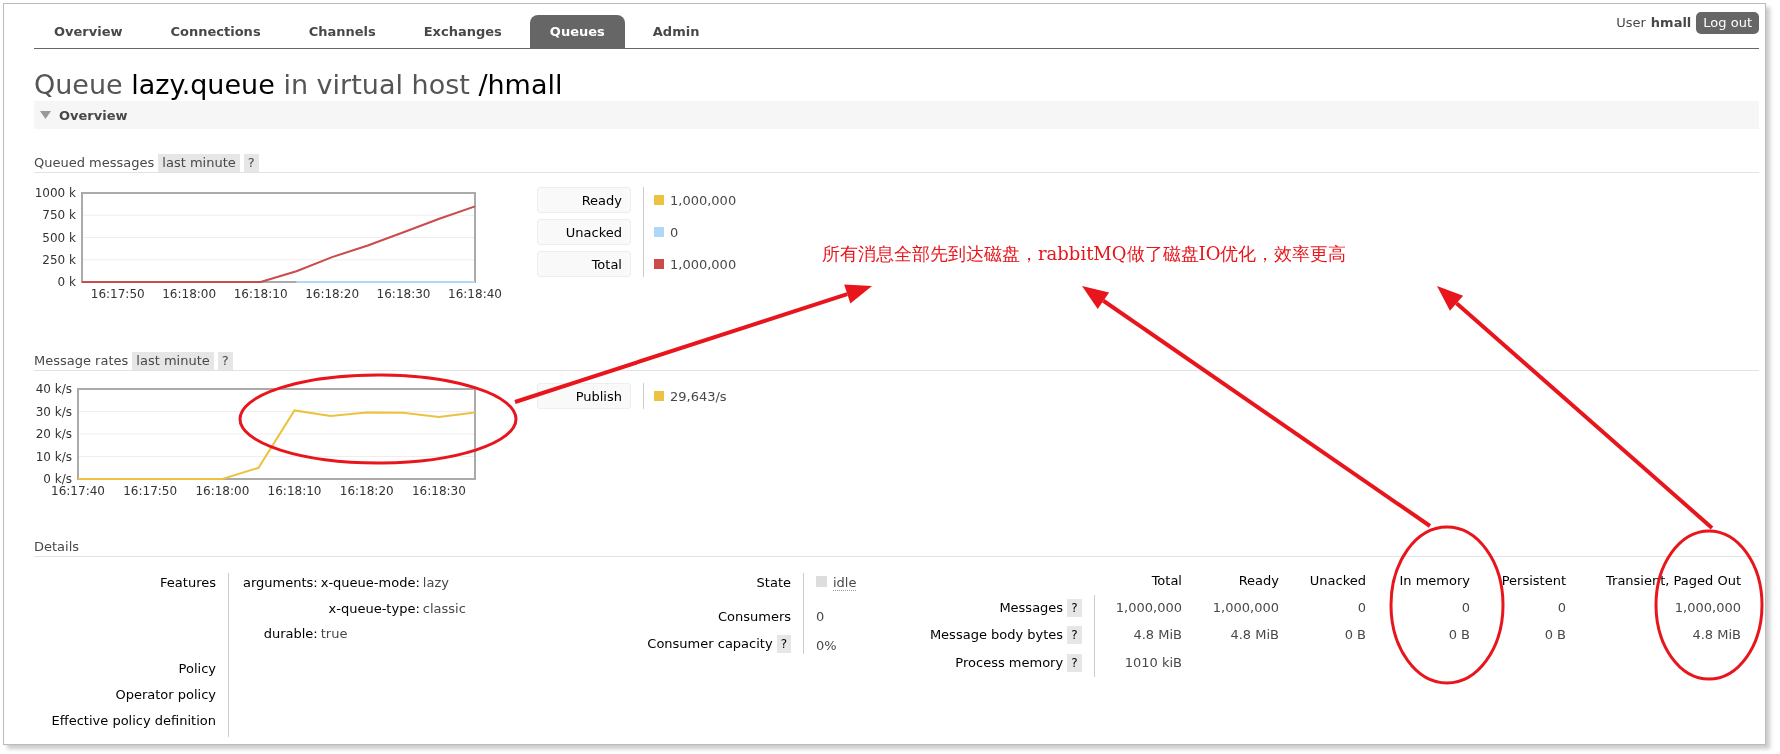  I want to click on field-label: x-queue-mode:, so click(370, 583).